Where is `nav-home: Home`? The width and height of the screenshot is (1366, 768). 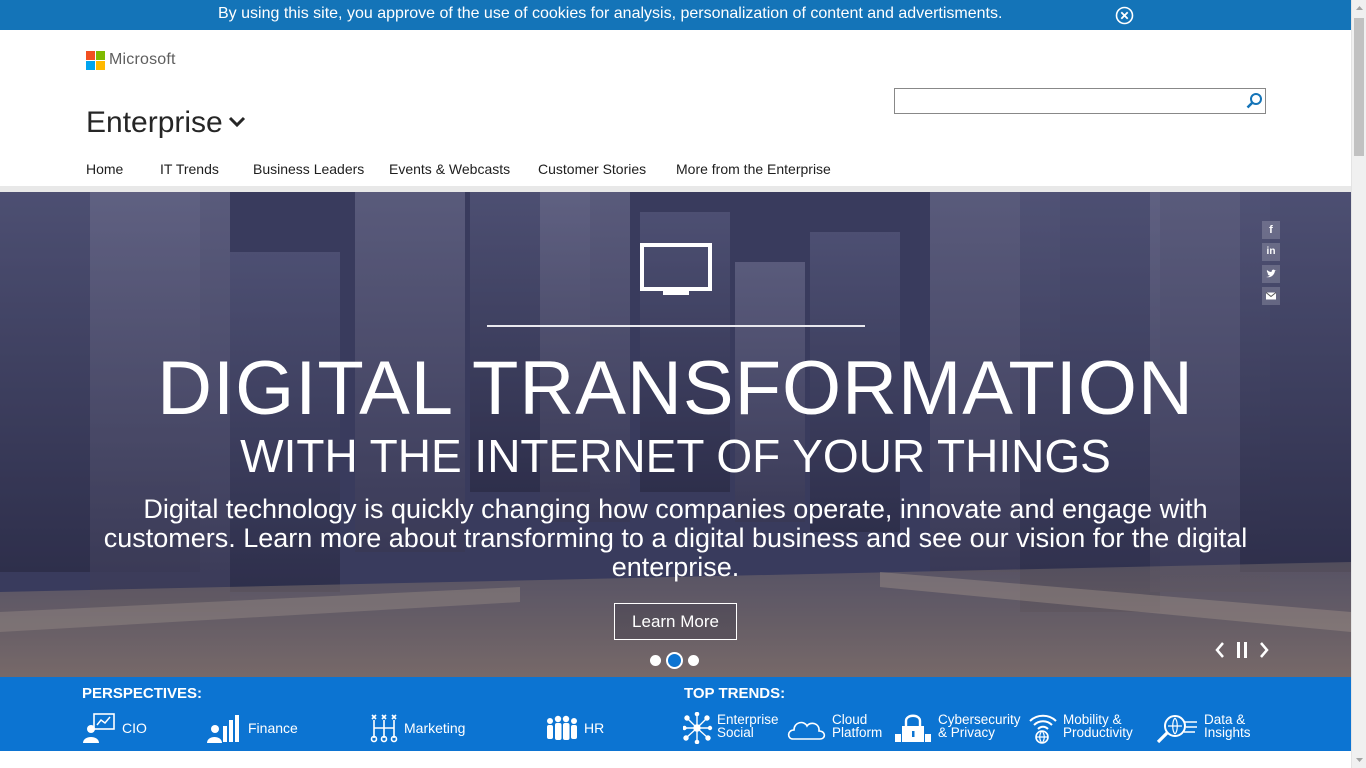
nav-home: Home is located at coordinates (104, 169).